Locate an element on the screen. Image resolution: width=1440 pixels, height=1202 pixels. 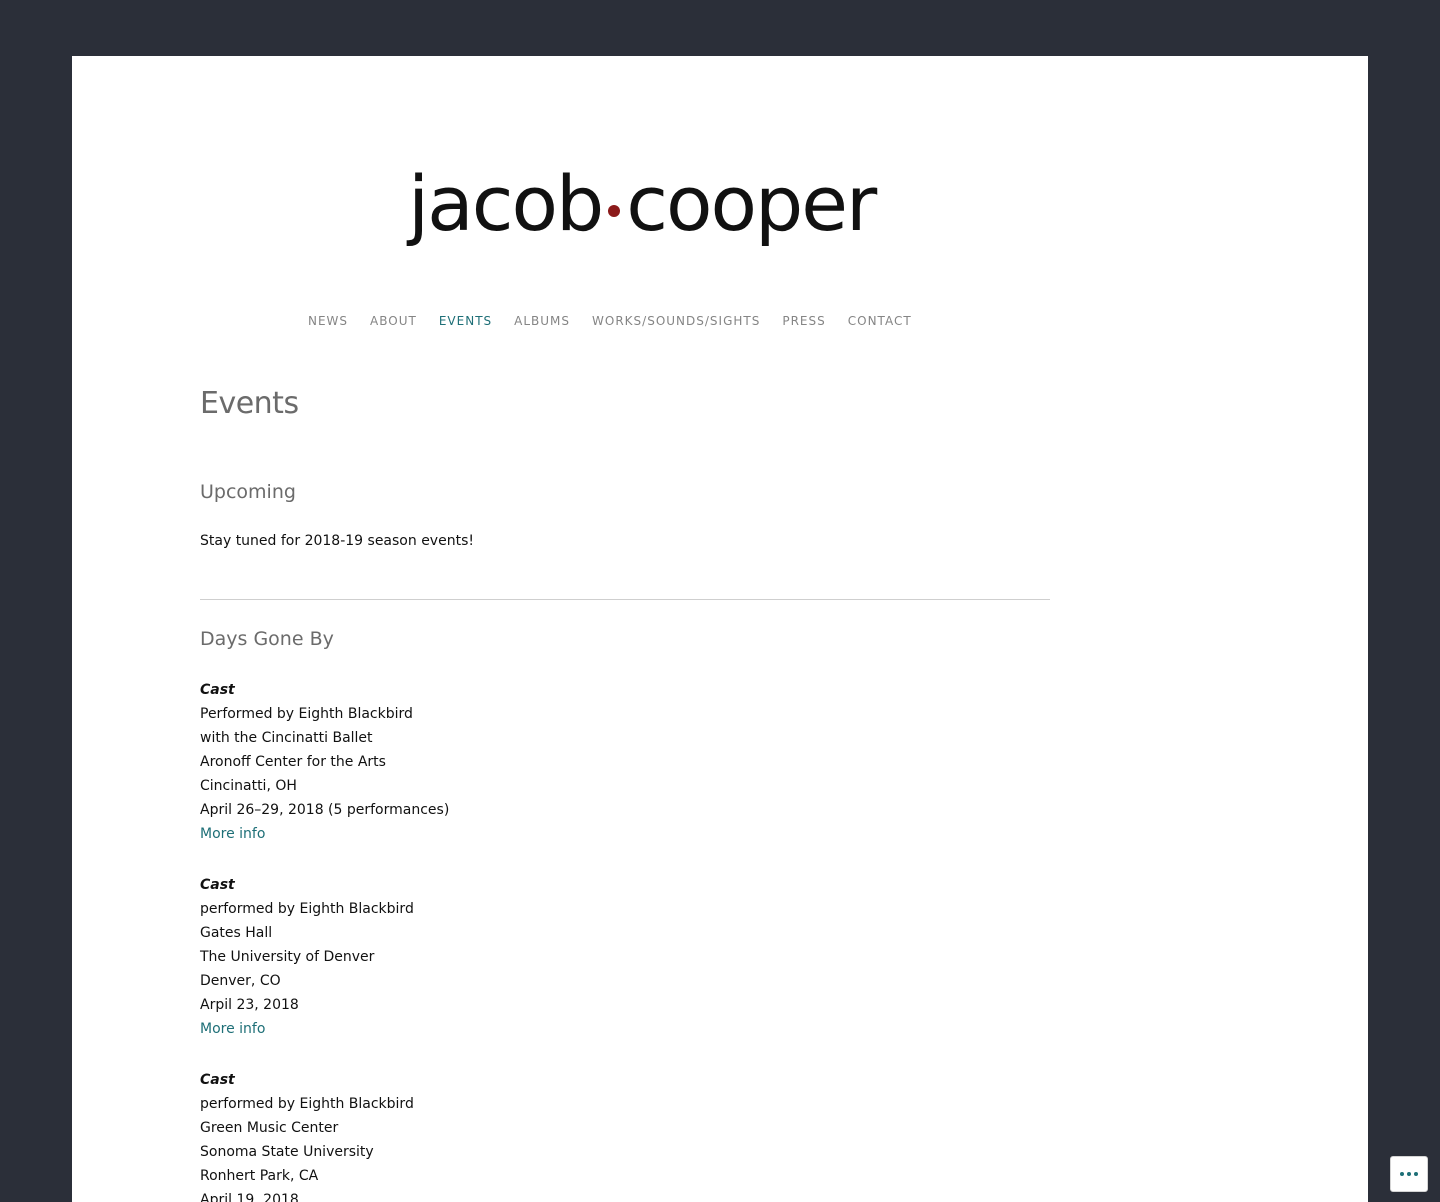
logo-text-first: jacob is located at coordinates (506, 203).